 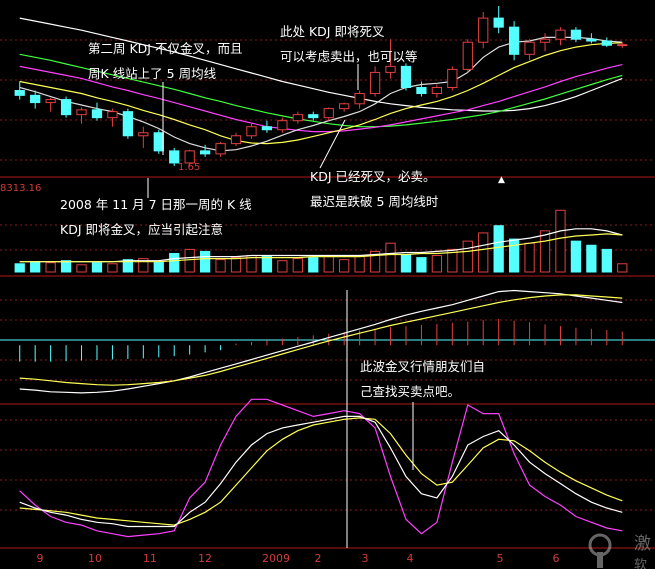 I want to click on volume-readout: 8313.16, so click(x=20, y=188).